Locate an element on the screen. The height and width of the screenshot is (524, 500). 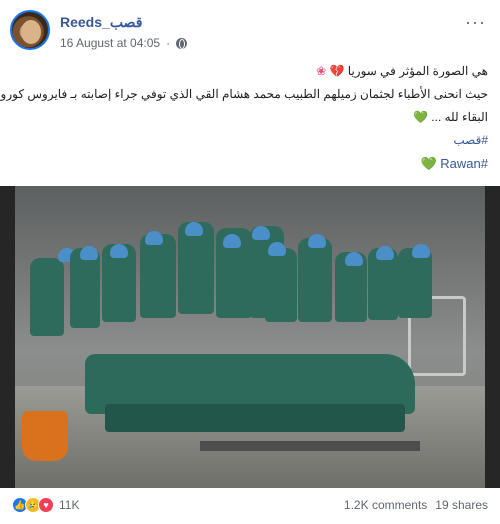
love-reaction-icon: ♥ is located at coordinates (46, 505).